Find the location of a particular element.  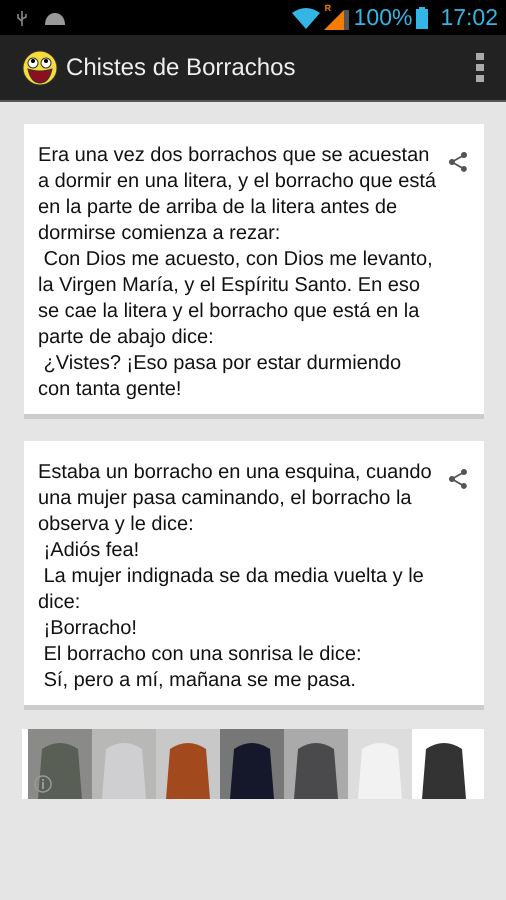

battery-percentage: 100% is located at coordinates (383, 17).